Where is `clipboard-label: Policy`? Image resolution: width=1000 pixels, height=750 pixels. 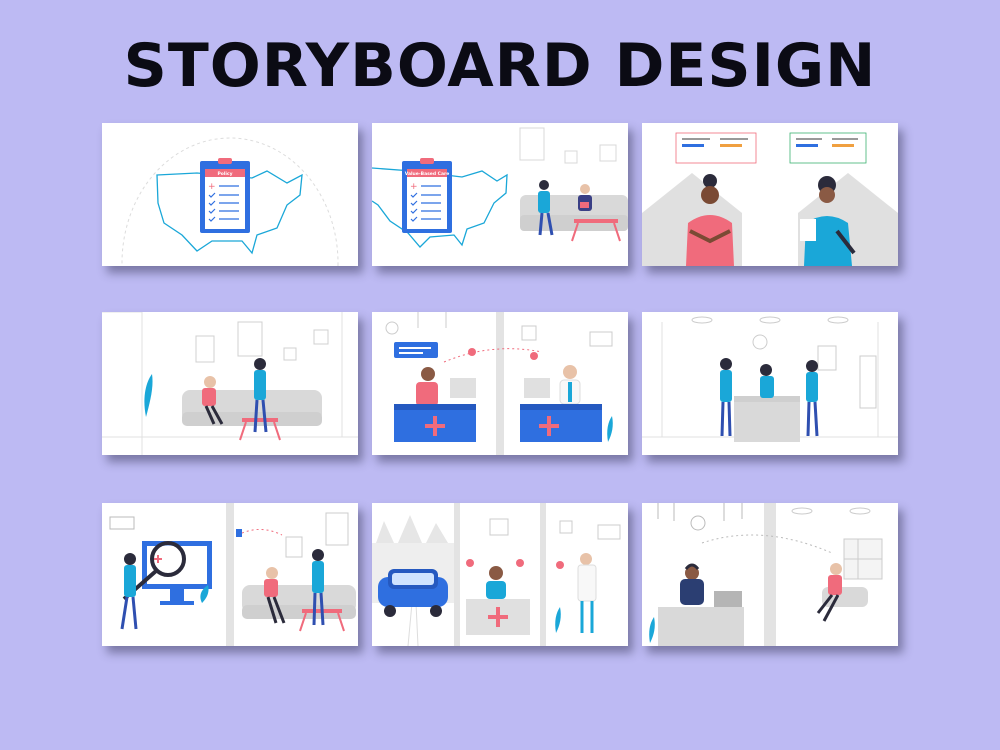
clipboard-label: Policy is located at coordinates (224, 174).